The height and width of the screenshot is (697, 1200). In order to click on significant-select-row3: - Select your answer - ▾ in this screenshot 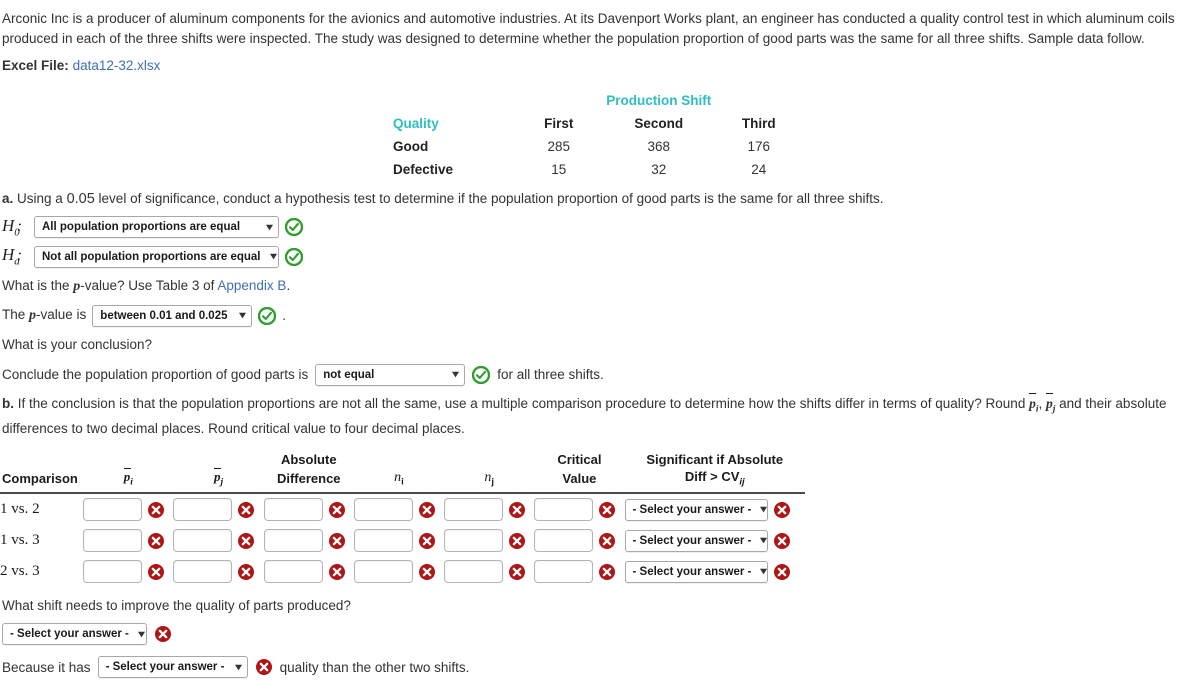, I will do `click(696, 571)`.